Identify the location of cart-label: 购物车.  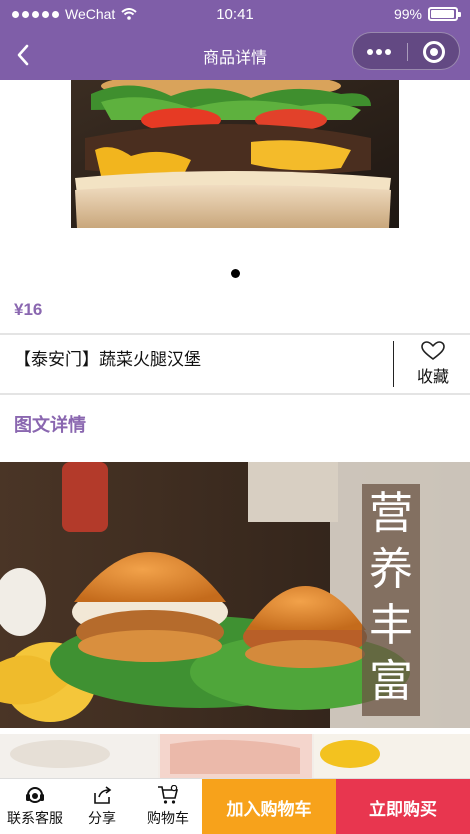
(168, 818).